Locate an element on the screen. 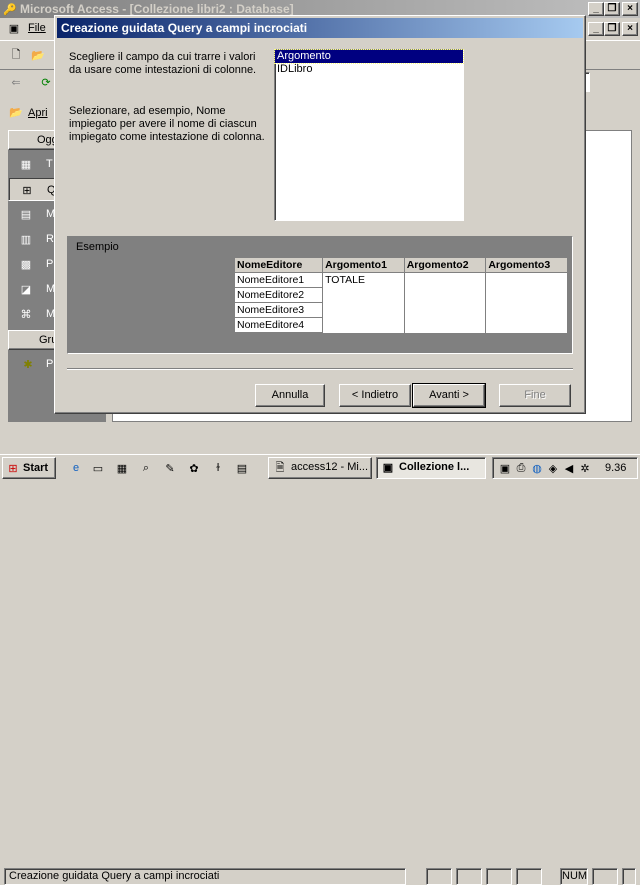  sample-row: NomeEditore4 is located at coordinates (400, 325).